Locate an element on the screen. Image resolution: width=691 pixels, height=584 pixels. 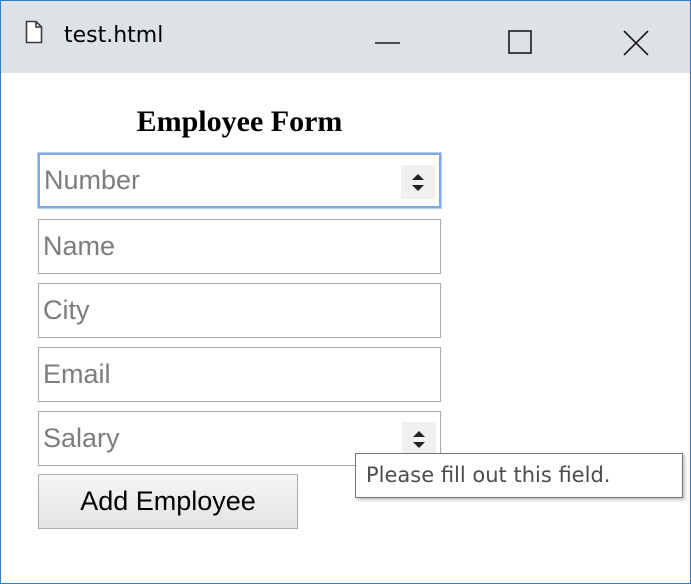
document-icon is located at coordinates (34, 32).